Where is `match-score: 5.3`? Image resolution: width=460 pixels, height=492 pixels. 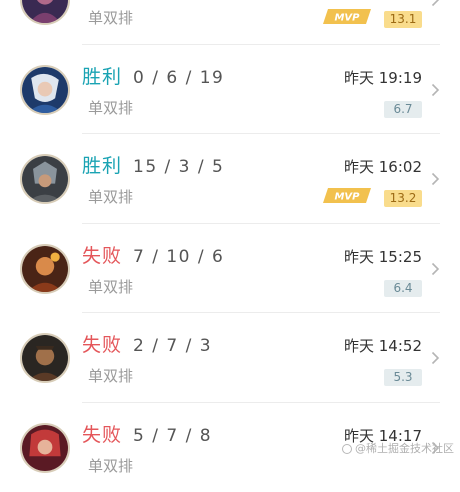
match-score: 5.3 is located at coordinates (403, 377).